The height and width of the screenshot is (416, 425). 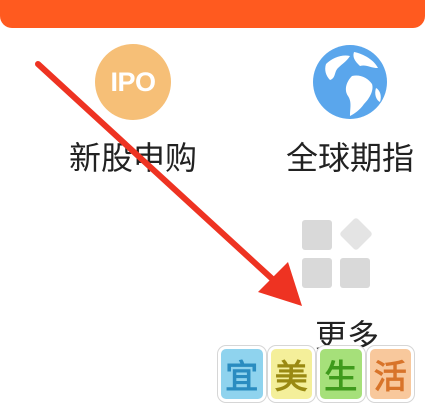 I want to click on shortcut-new-stock-subscription: IPO 新股申购, so click(x=133, y=111).